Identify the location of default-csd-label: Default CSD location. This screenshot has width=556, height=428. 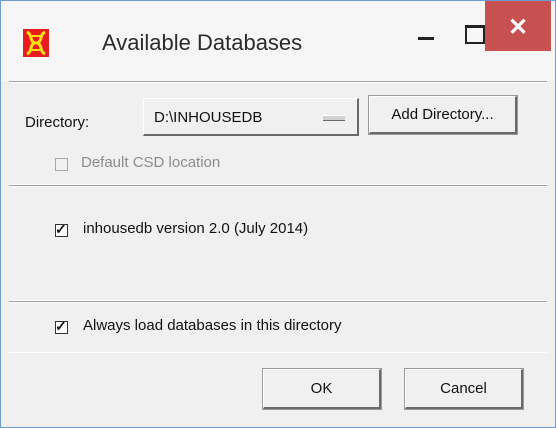
(151, 162).